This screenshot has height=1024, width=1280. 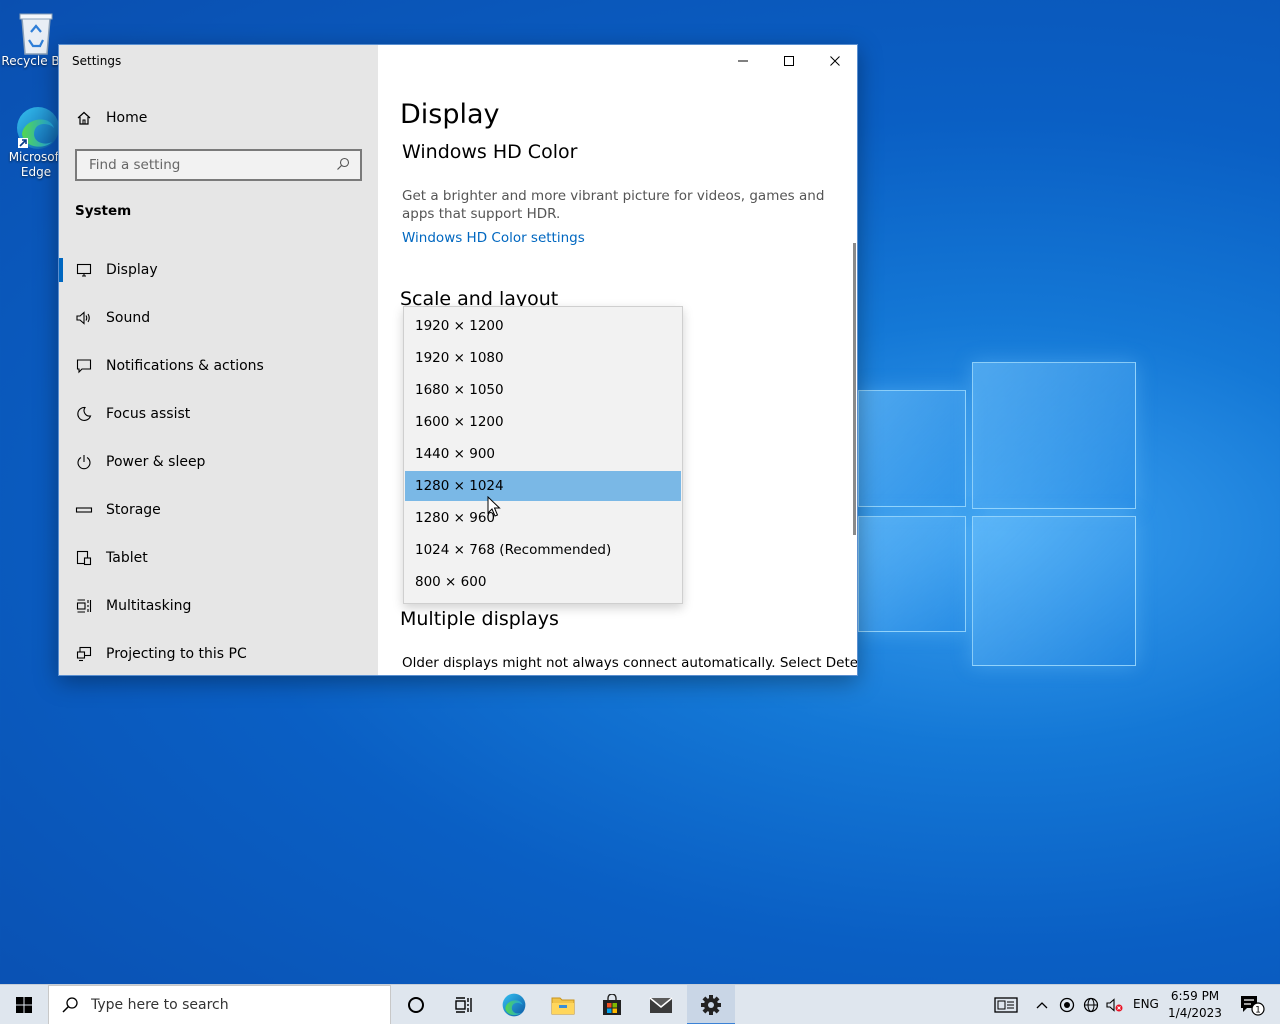 What do you see at coordinates (103, 211) in the screenshot?
I see `section-label-system: System` at bounding box center [103, 211].